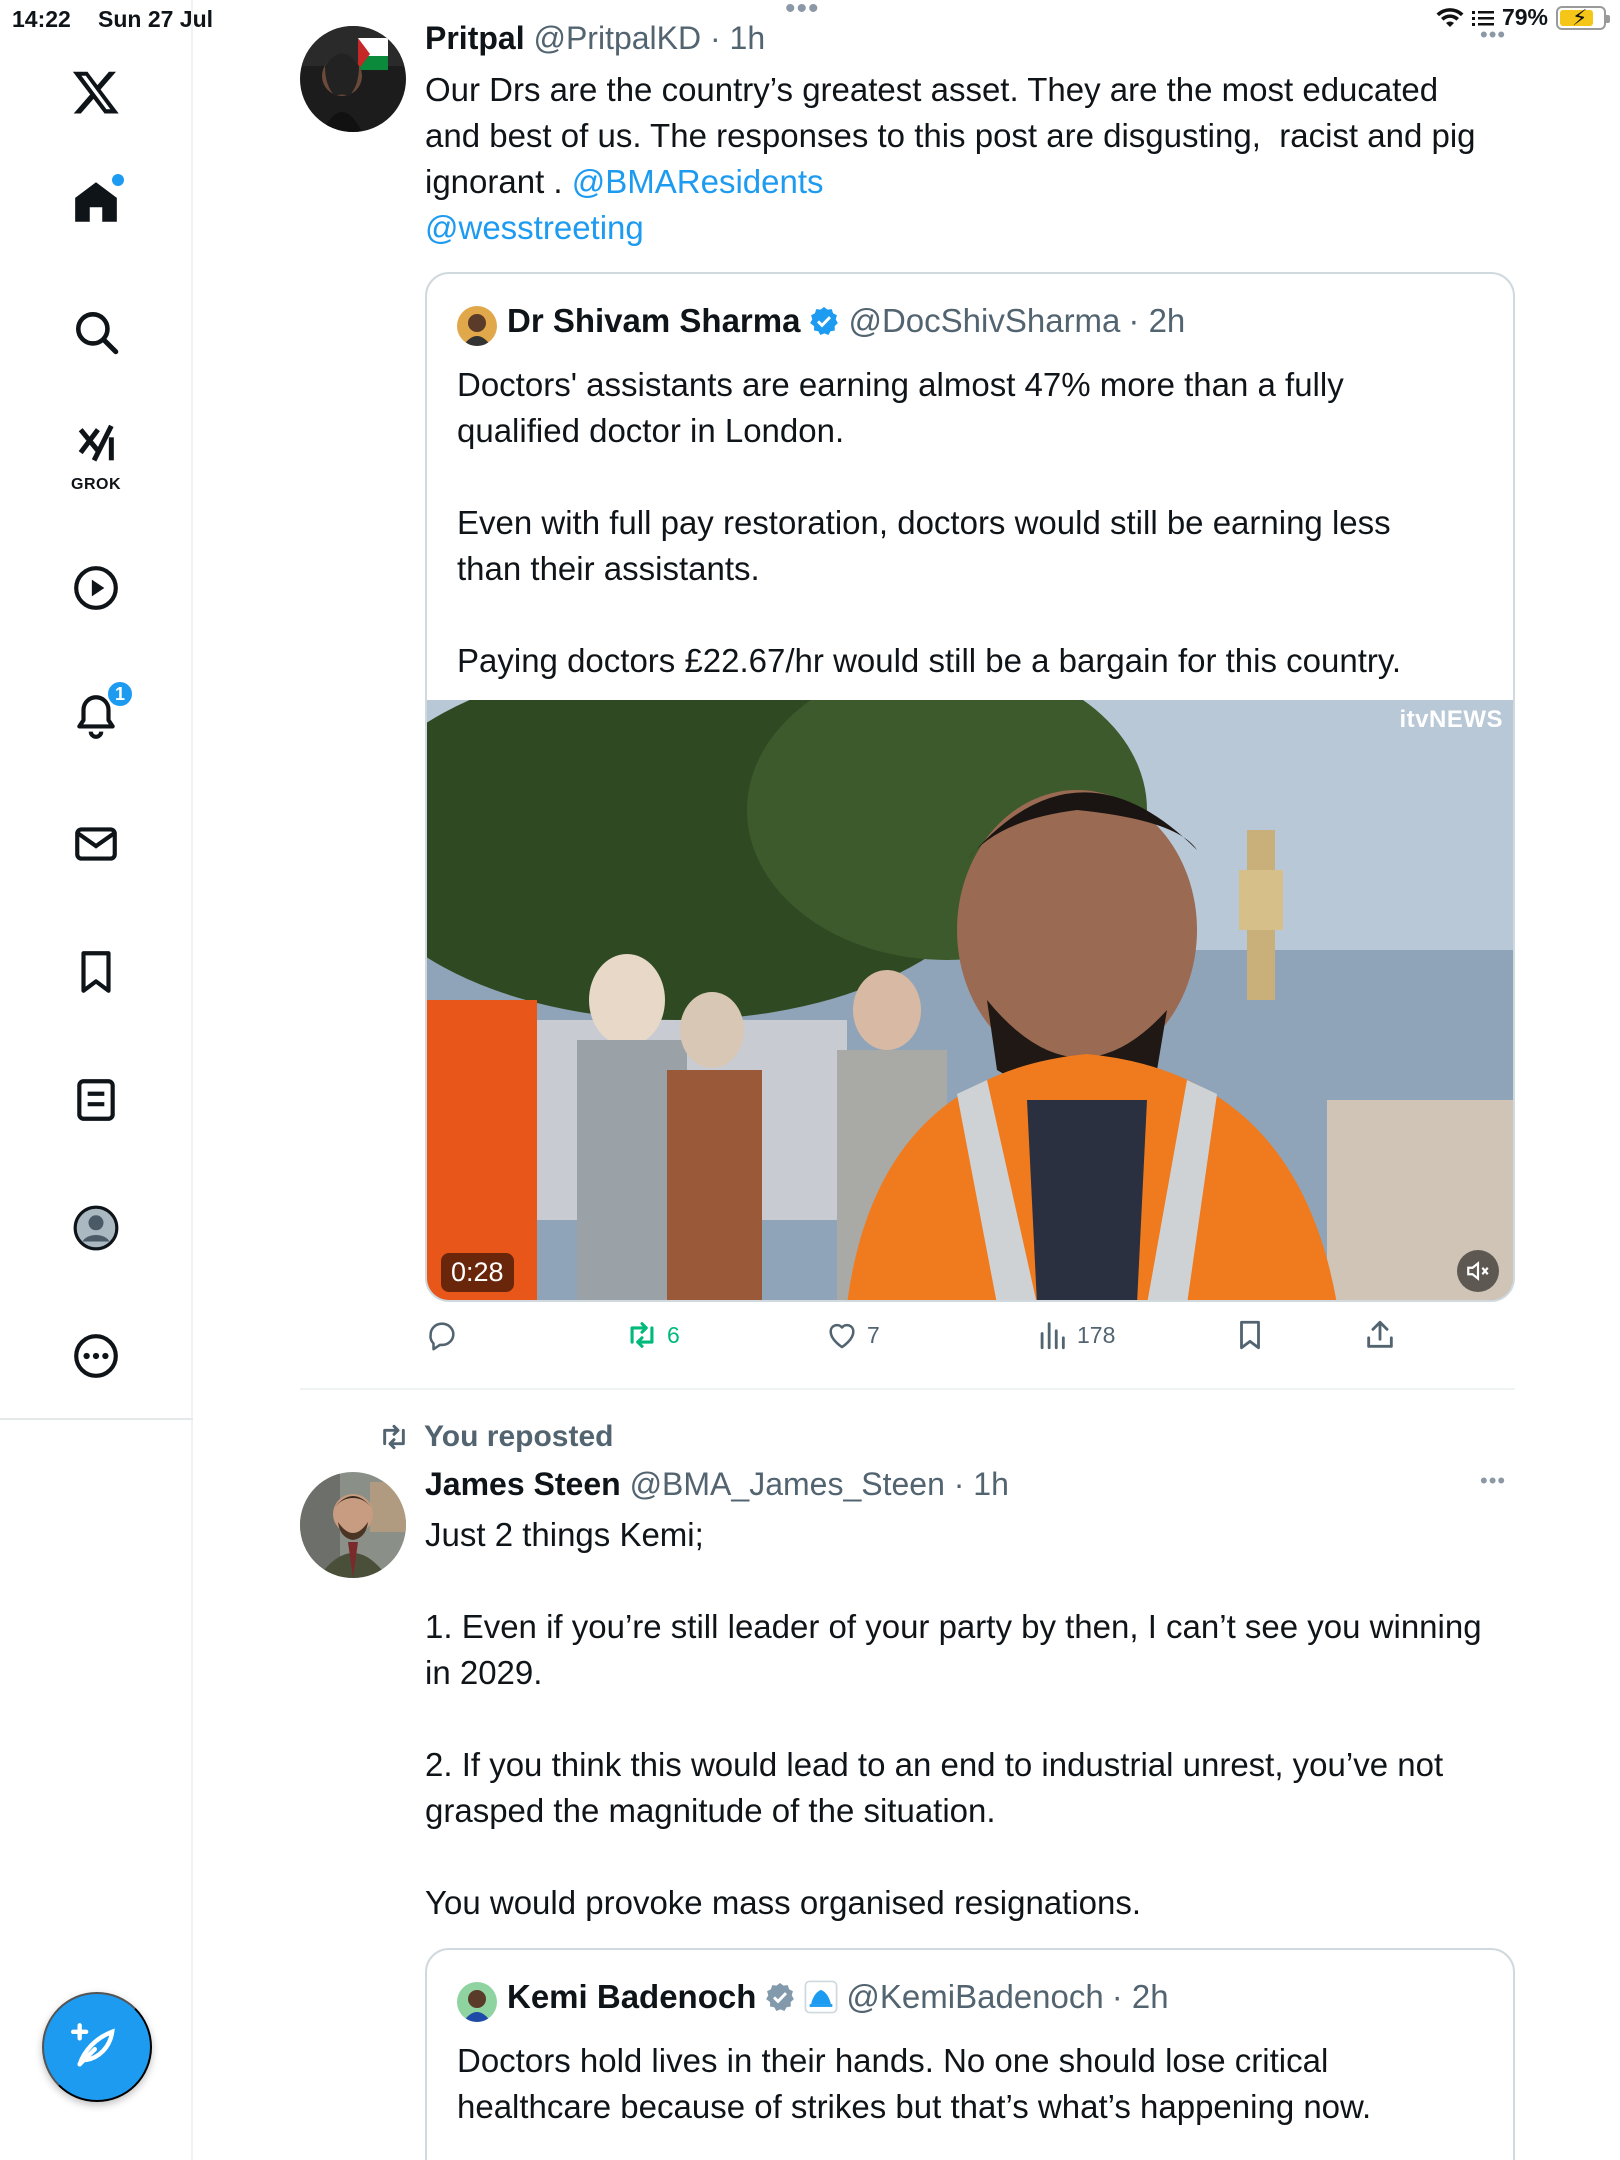  Describe the element at coordinates (93, 2045) in the screenshot. I see `compose-icon` at that location.